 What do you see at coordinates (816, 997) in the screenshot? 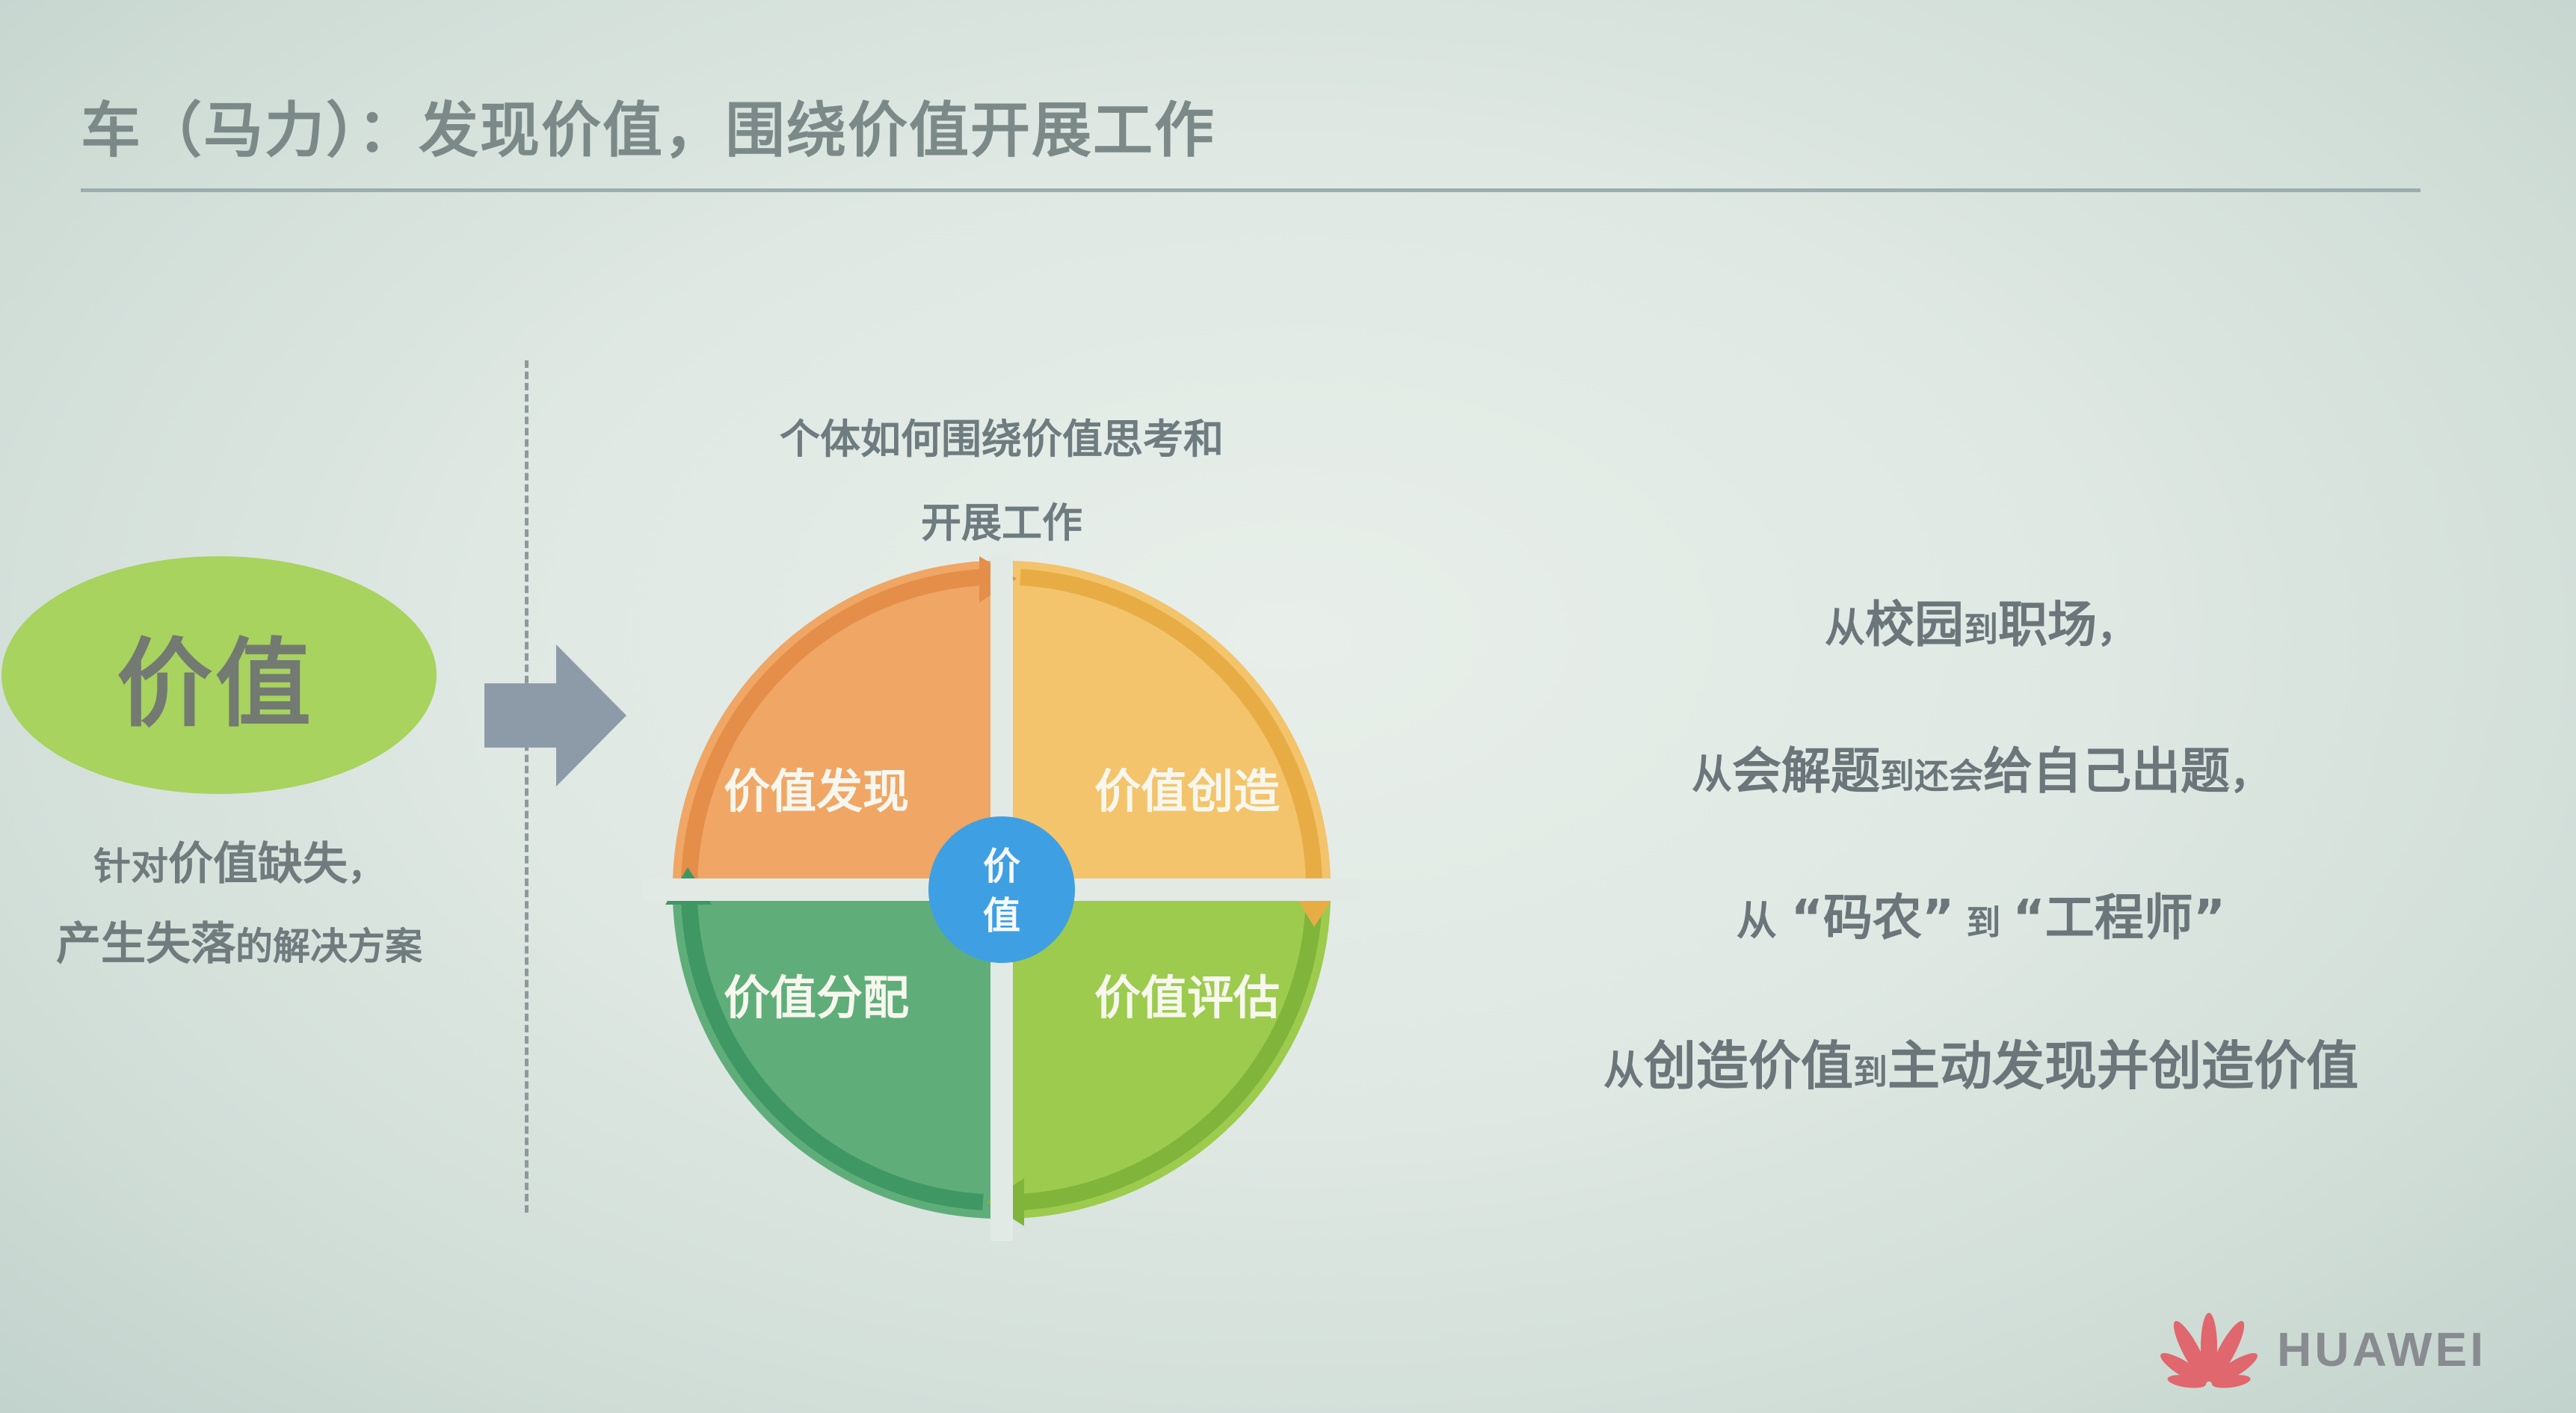
I see `quadrant-label-distribution: 价值分配` at bounding box center [816, 997].